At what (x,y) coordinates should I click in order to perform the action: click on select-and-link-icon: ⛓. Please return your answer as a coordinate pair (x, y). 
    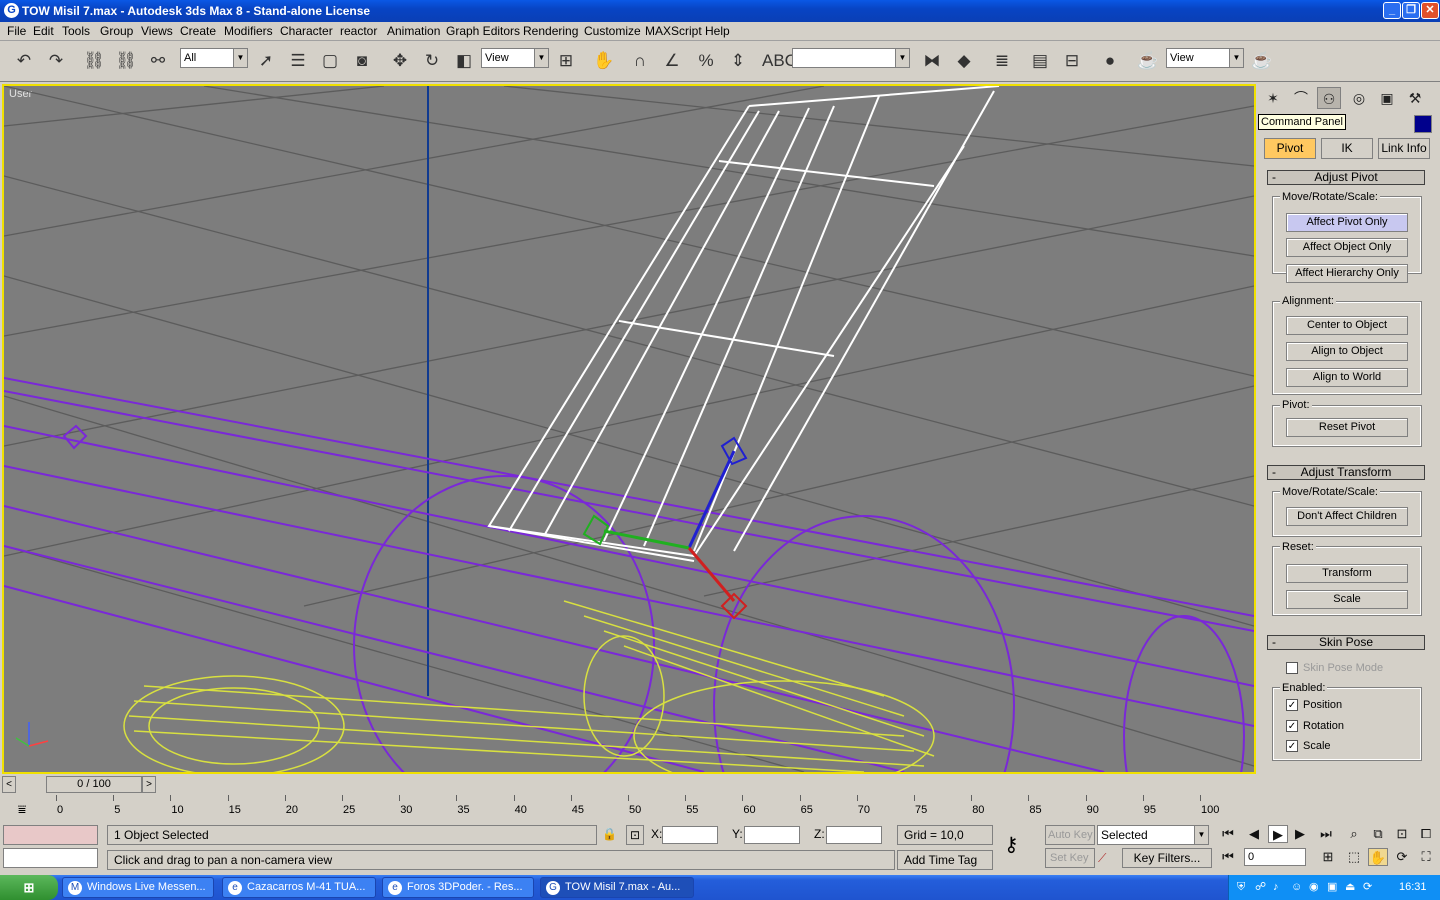
    Looking at the image, I should click on (94, 61).